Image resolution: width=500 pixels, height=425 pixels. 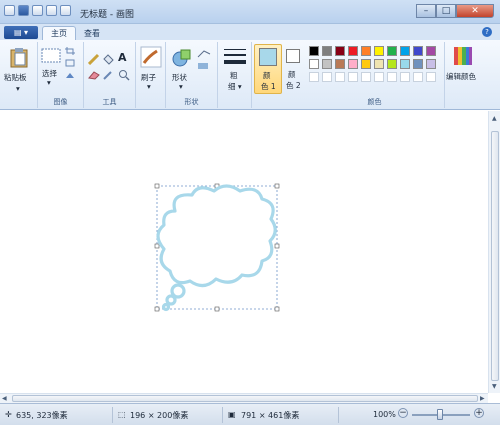 What do you see at coordinates (294, 69) in the screenshot?
I see `color2-button: 颜 色 2` at bounding box center [294, 69].